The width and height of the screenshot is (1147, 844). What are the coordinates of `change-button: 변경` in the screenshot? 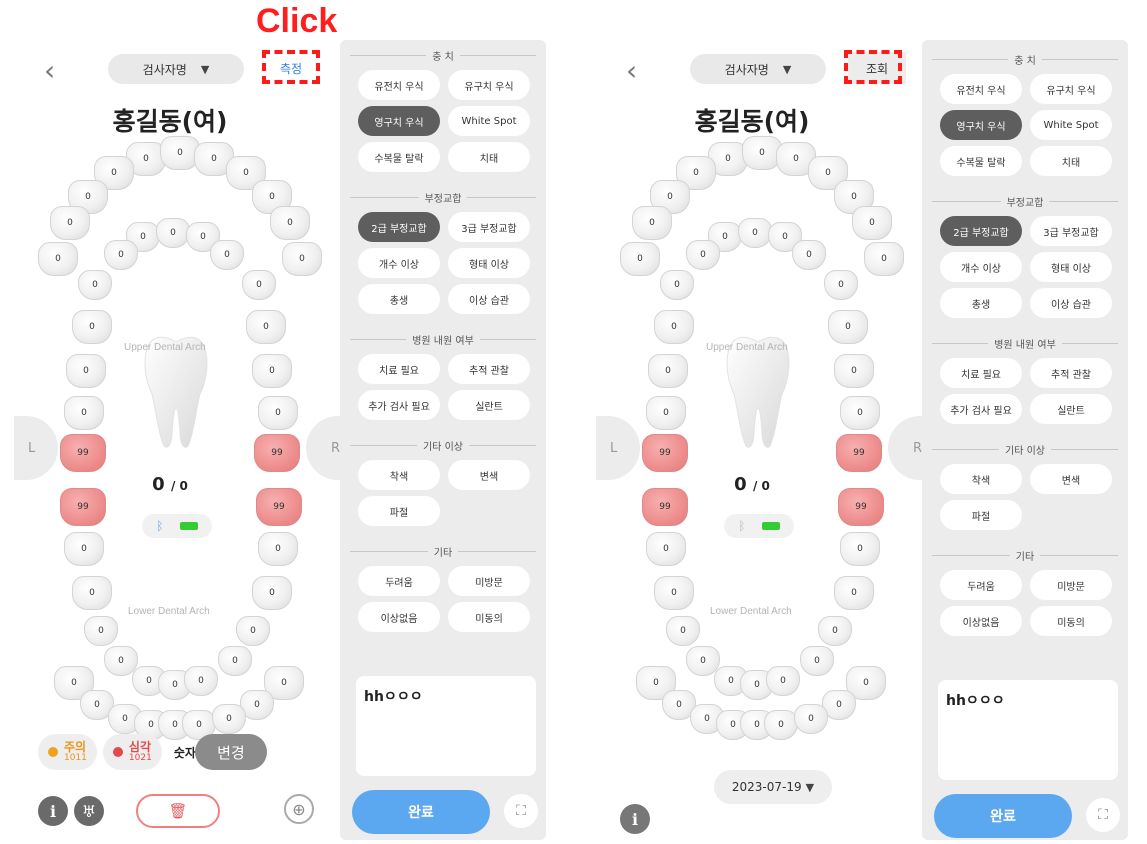 It's located at (230, 752).